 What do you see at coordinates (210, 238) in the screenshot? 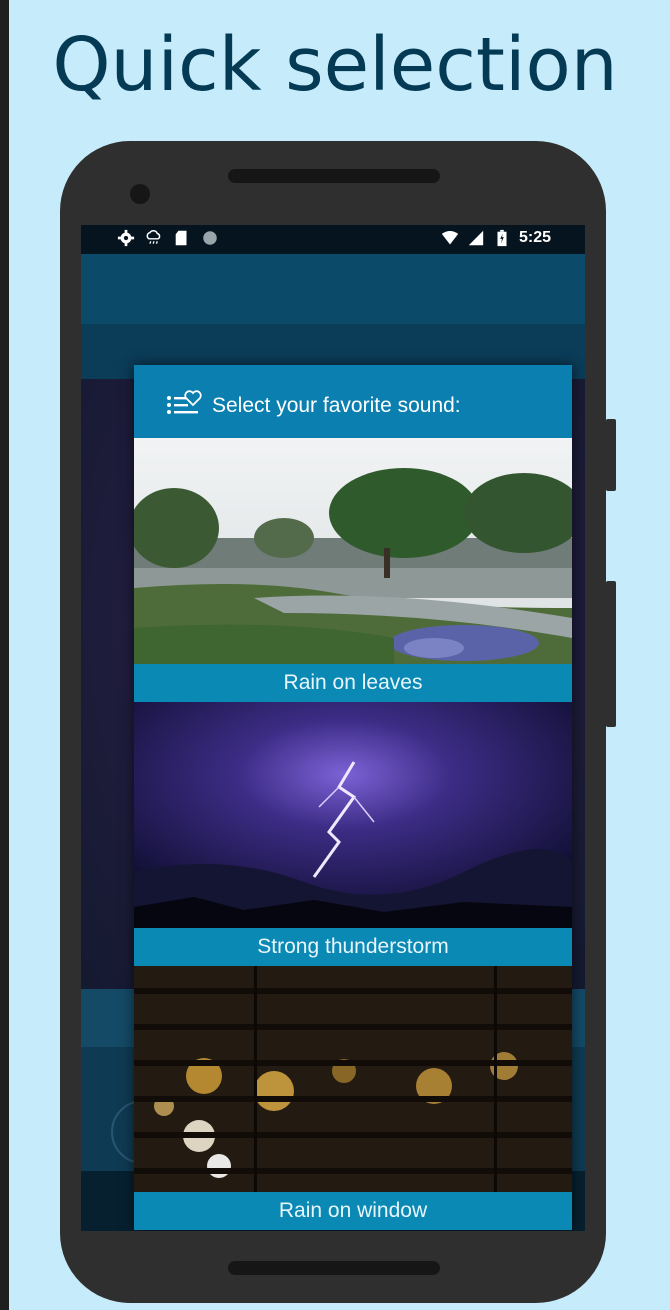
I see `circle-icon` at bounding box center [210, 238].